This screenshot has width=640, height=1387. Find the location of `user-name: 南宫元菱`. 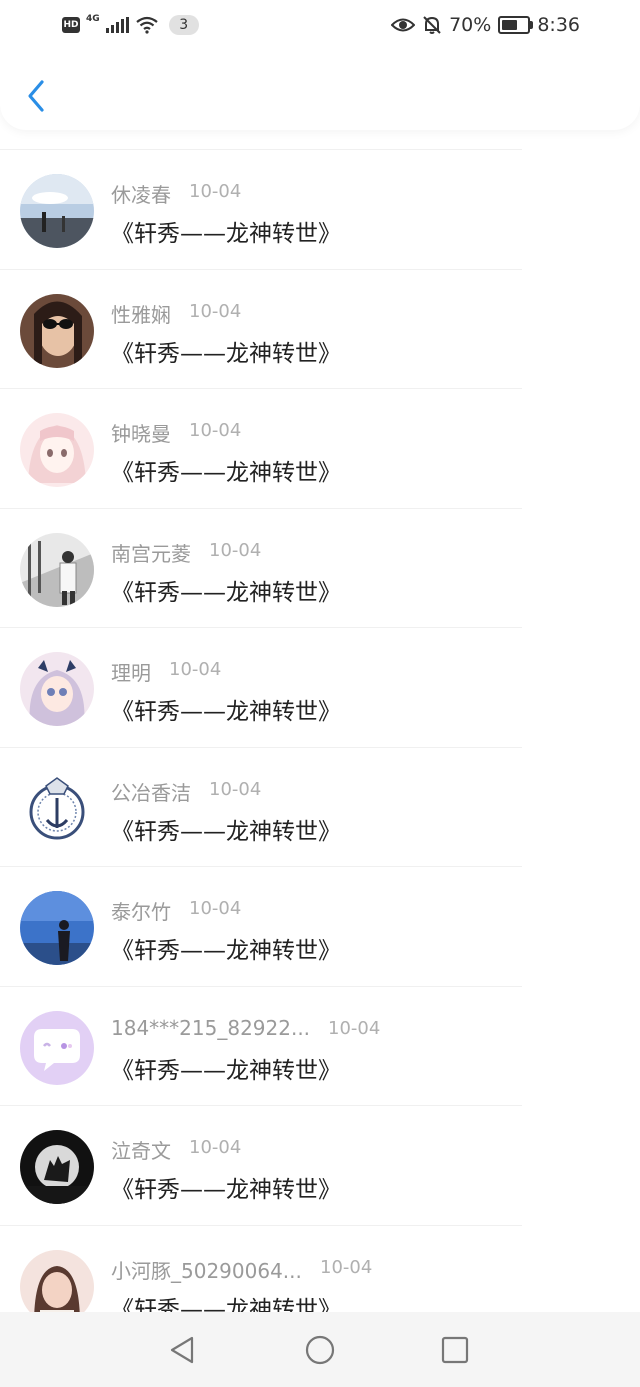

user-name: 南宫元菱 is located at coordinates (151, 552).